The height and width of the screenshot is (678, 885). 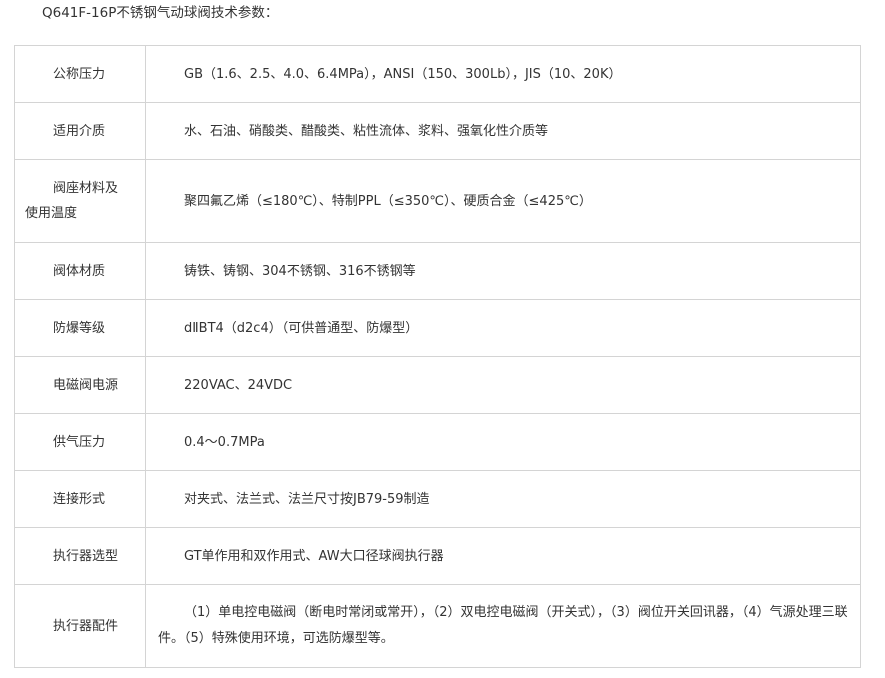 I want to click on row-value: 220VAC、24VDC, so click(x=503, y=385).